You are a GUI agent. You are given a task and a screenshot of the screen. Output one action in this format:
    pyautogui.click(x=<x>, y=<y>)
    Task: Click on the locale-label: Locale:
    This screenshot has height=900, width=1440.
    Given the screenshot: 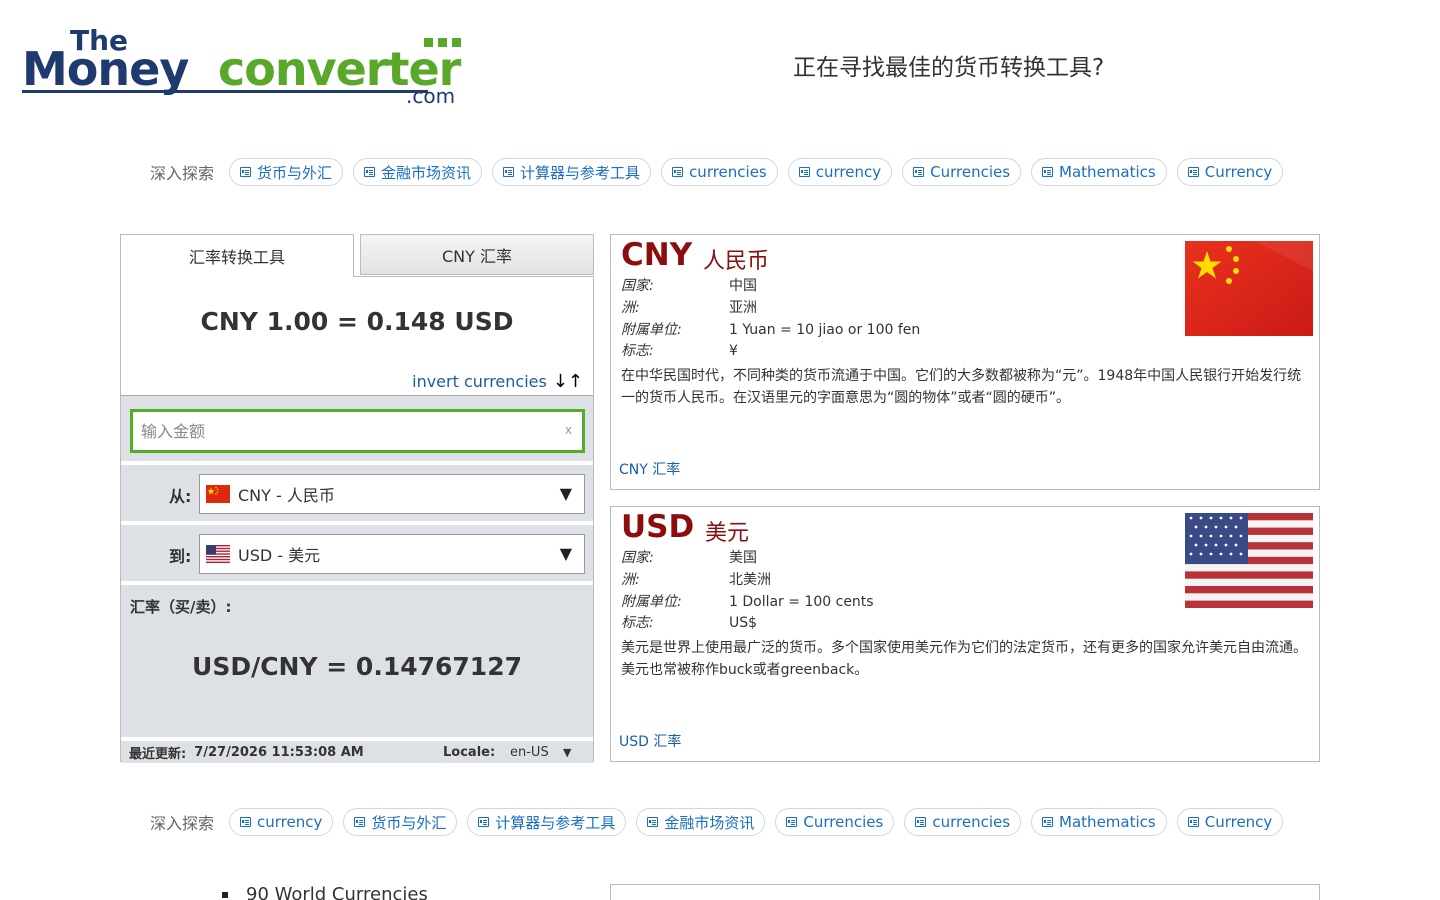 What is the action you would take?
    pyautogui.click(x=469, y=752)
    